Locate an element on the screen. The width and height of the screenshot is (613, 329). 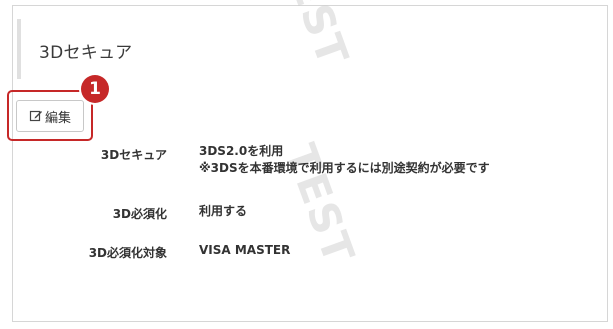
field-value-3d-required: 利用する is located at coordinates (223, 211).